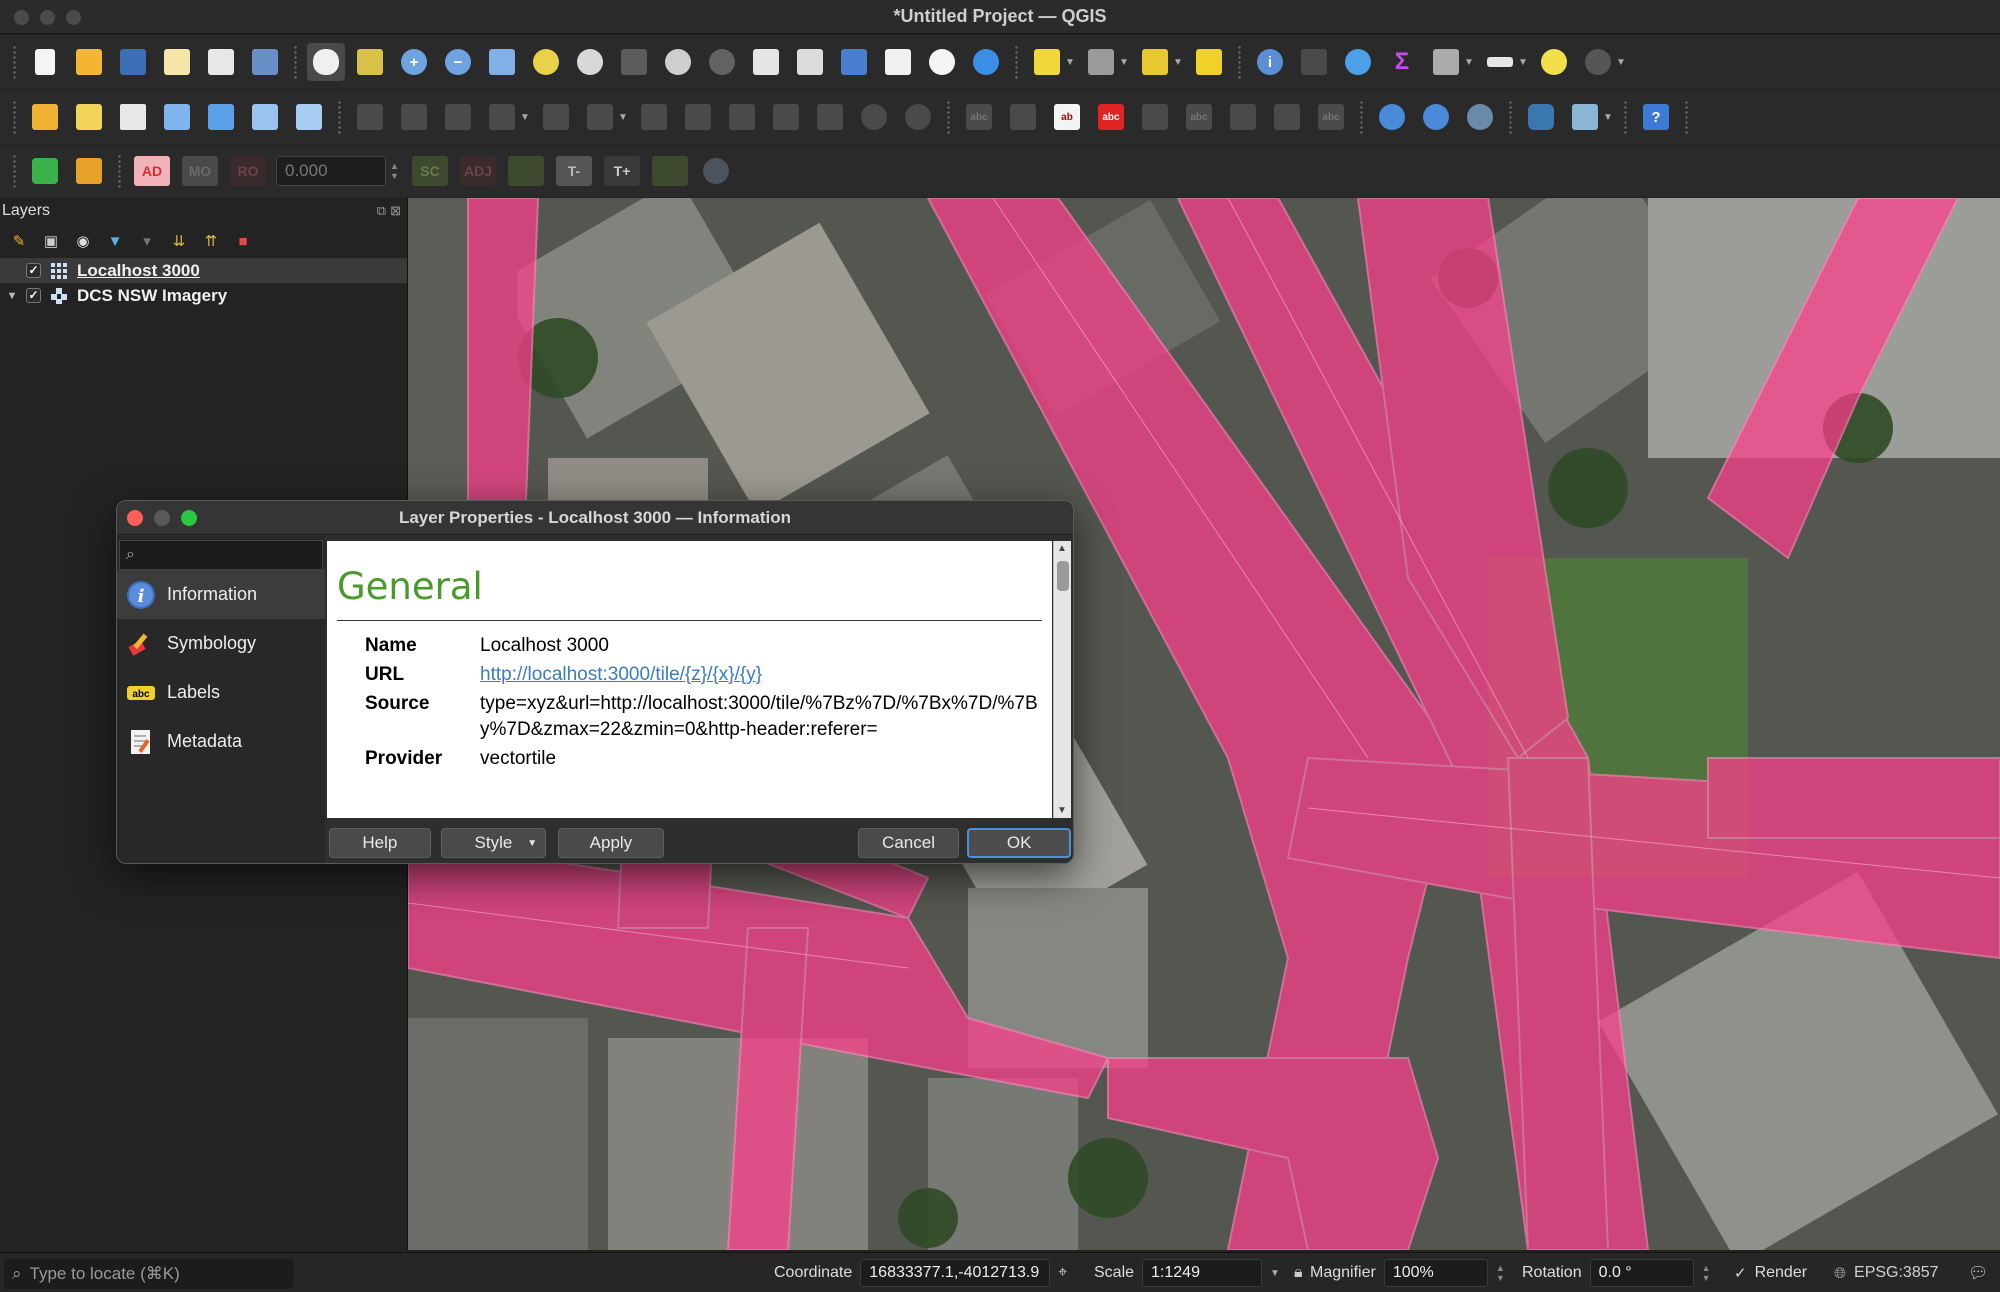  Describe the element at coordinates (265, 62) in the screenshot. I see `style-manager-button` at that location.